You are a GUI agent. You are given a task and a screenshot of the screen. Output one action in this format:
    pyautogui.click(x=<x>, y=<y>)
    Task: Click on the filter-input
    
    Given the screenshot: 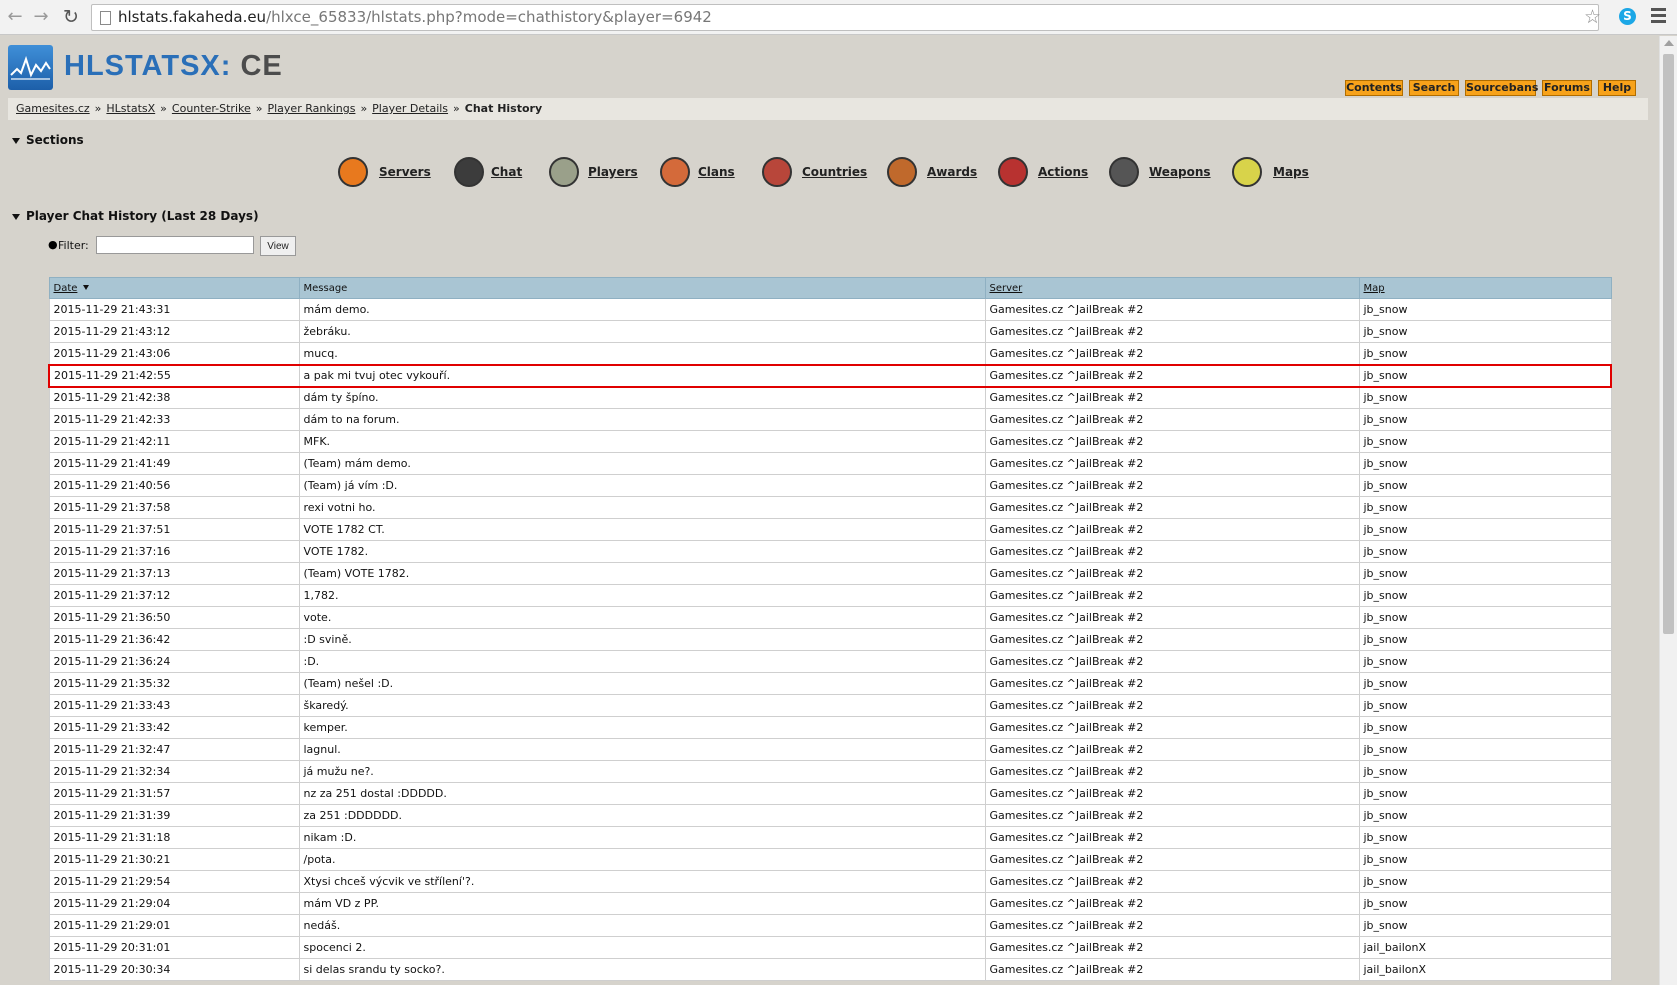 What is the action you would take?
    pyautogui.click(x=175, y=245)
    